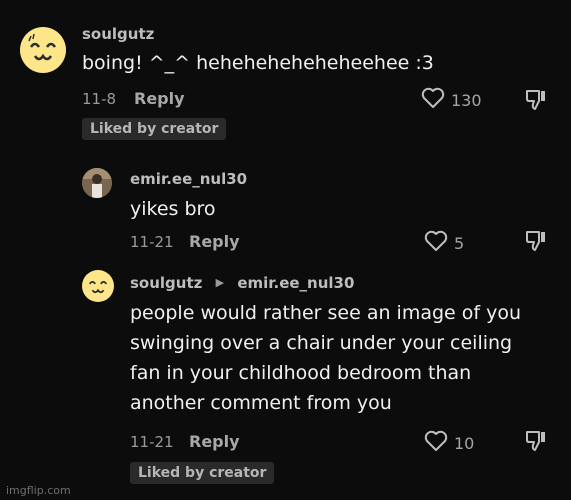 Image resolution: width=571 pixels, height=500 pixels. What do you see at coordinates (220, 282) in the screenshot?
I see `triangle-right-icon: ▶` at bounding box center [220, 282].